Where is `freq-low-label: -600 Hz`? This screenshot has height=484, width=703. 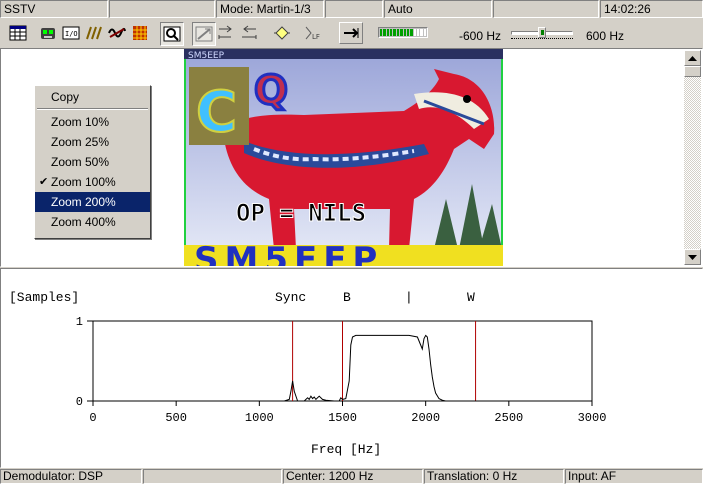
freq-low-label: -600 Hz is located at coordinates (480, 36).